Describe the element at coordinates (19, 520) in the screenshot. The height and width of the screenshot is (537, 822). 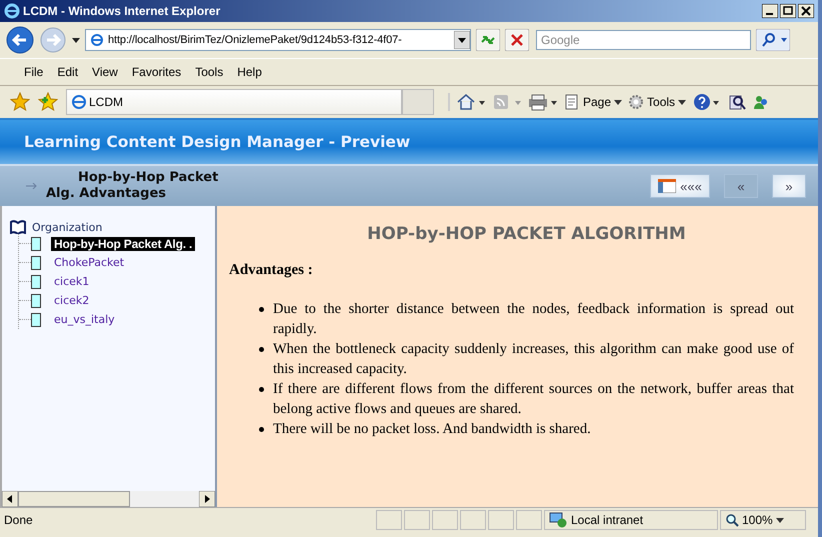
I see `status-text: Done` at that location.